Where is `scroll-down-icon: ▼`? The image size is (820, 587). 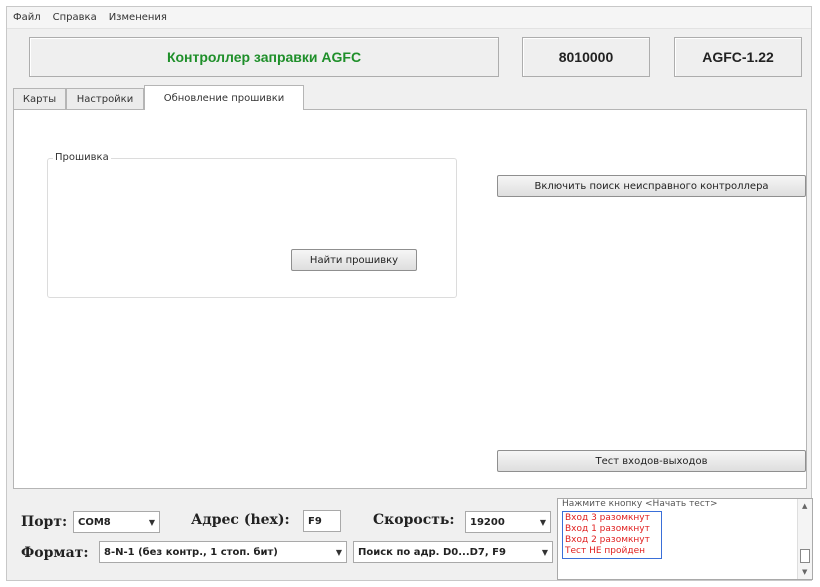
scroll-down-icon: ▼ is located at coordinates (804, 572).